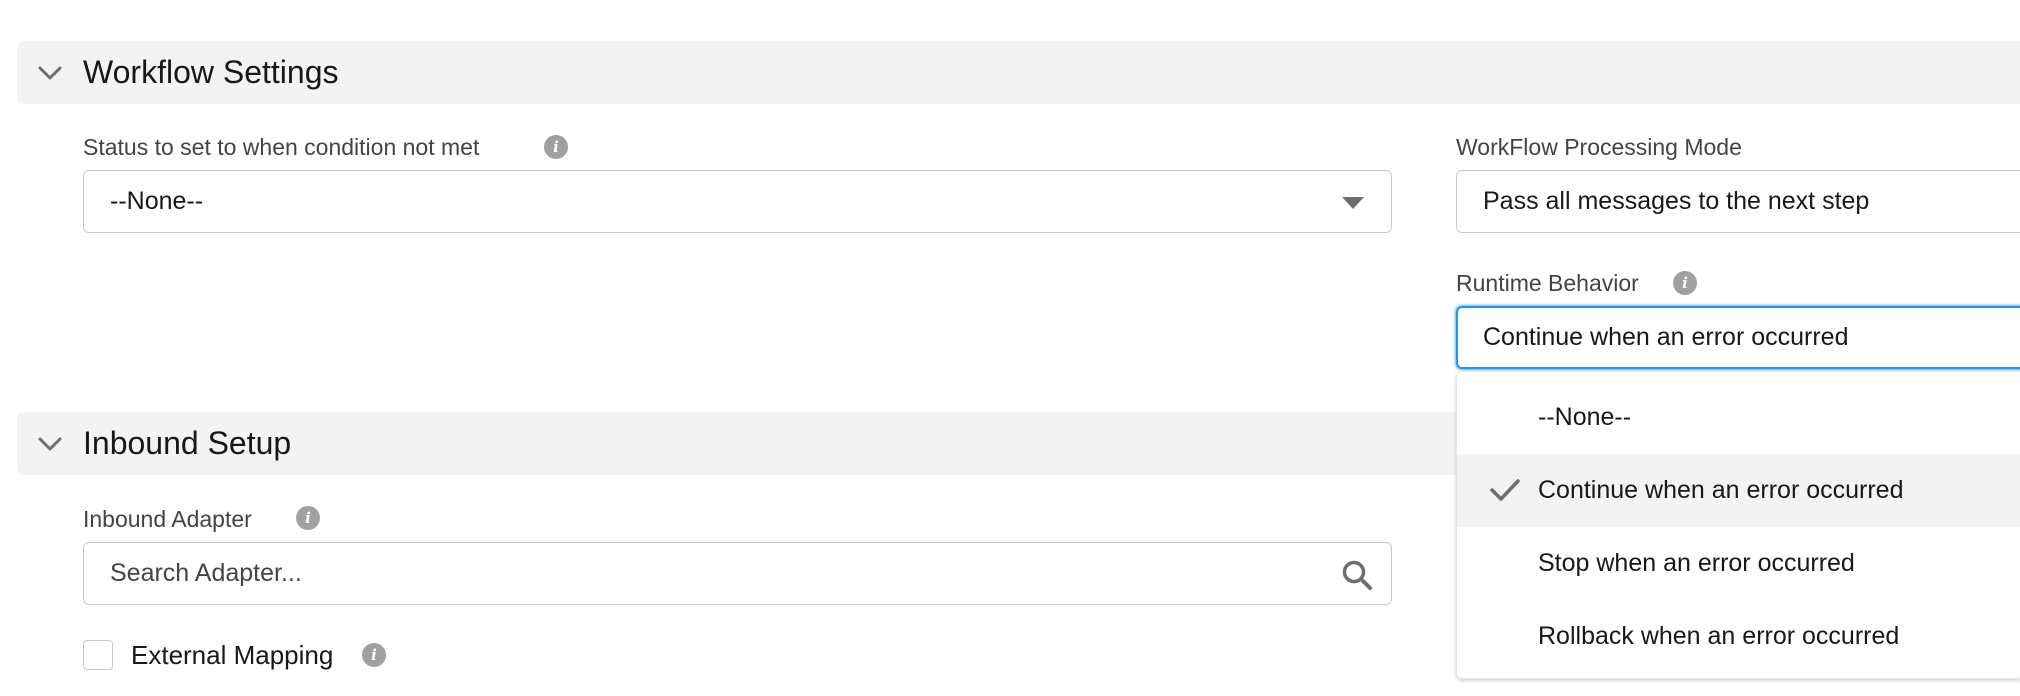 Image resolution: width=2020 pixels, height=696 pixels. I want to click on runtime-behavior-value: Continue when an error occurred, so click(1666, 337).